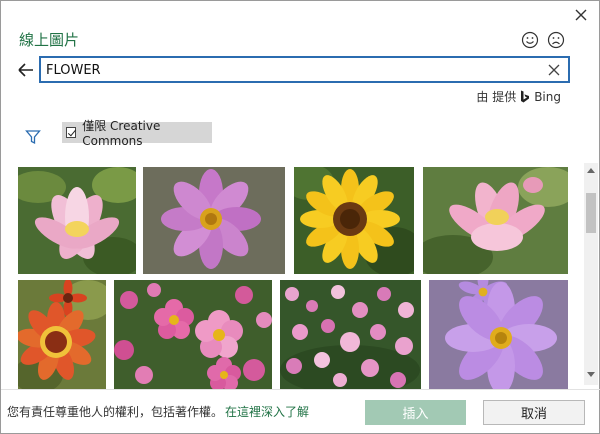 Image resolution: width=600 pixels, height=434 pixels. I want to click on scroll-thumb, so click(591, 213).